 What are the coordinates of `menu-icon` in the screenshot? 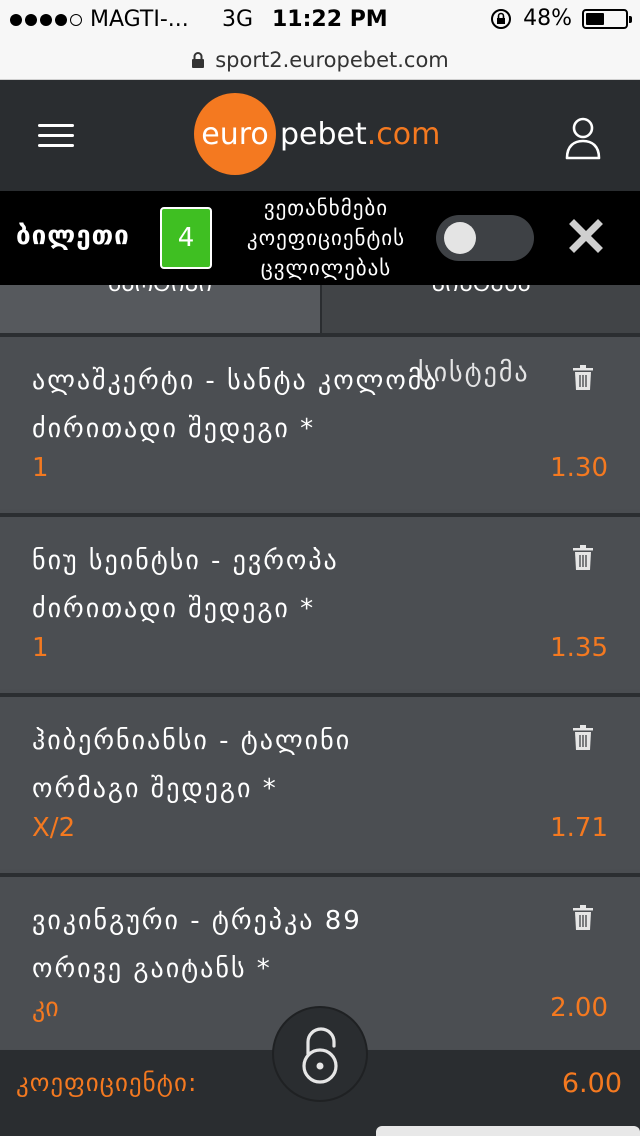 It's located at (56, 136).